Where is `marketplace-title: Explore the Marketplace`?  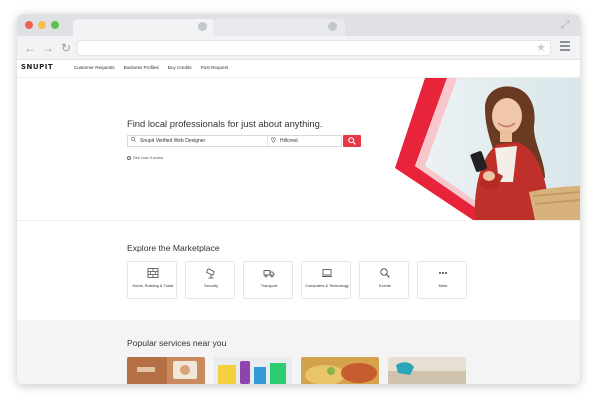
marketplace-title: Explore the Marketplace is located at coordinates (173, 248).